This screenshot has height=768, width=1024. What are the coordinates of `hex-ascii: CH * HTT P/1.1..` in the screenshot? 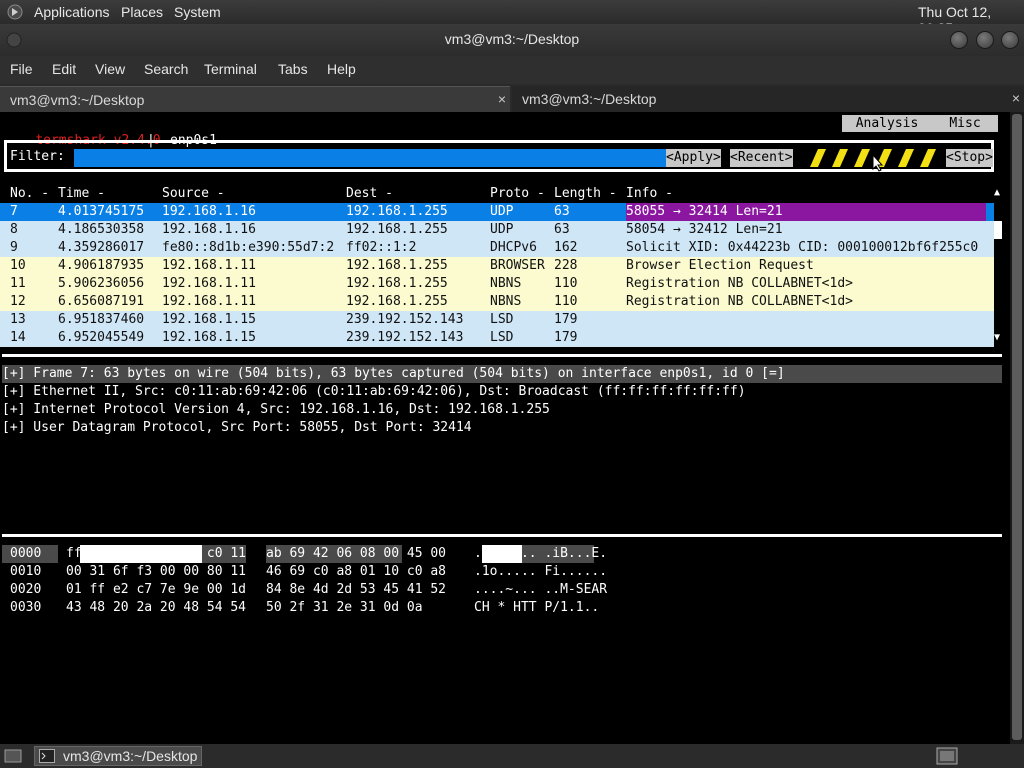 It's located at (537, 607).